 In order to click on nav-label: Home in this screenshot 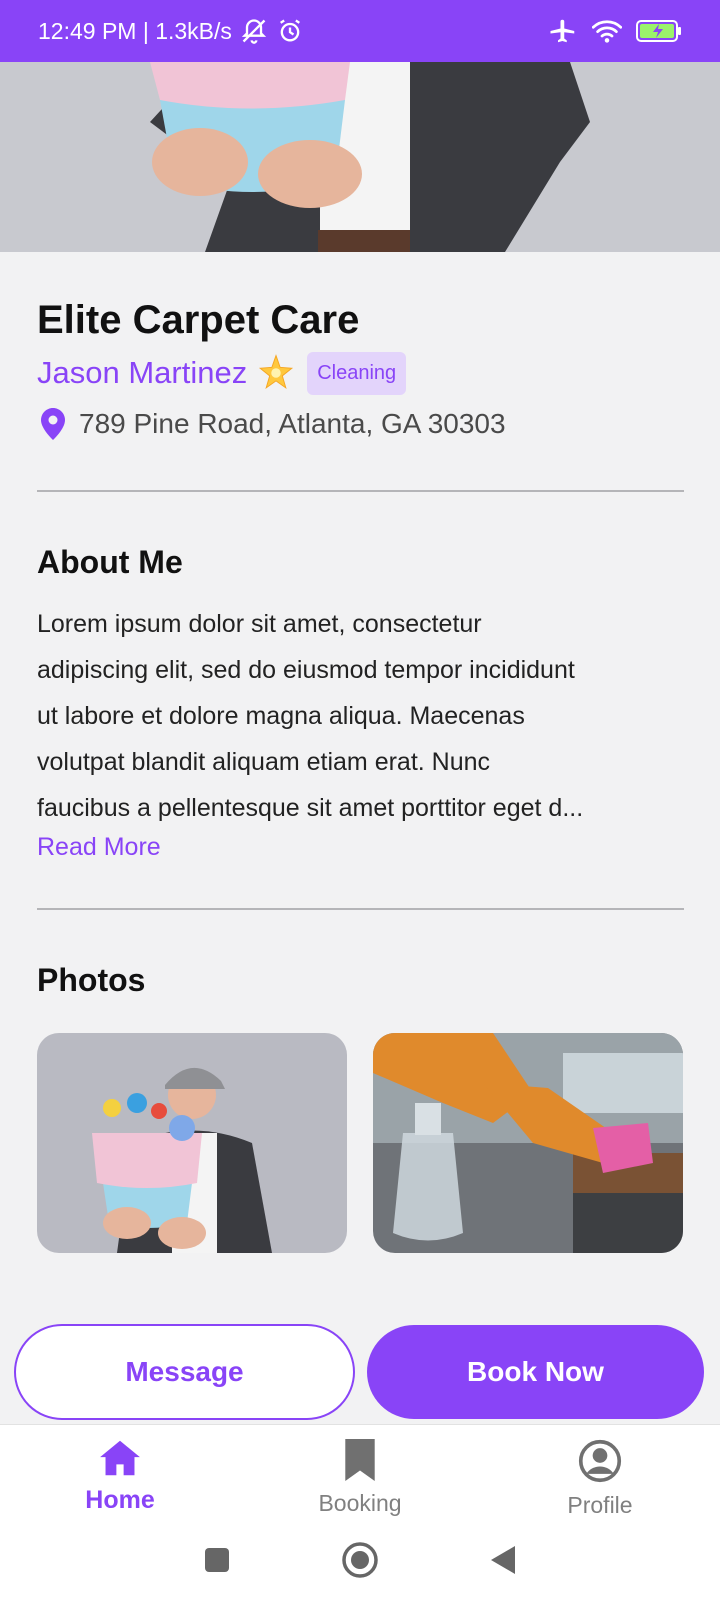, I will do `click(120, 1500)`.